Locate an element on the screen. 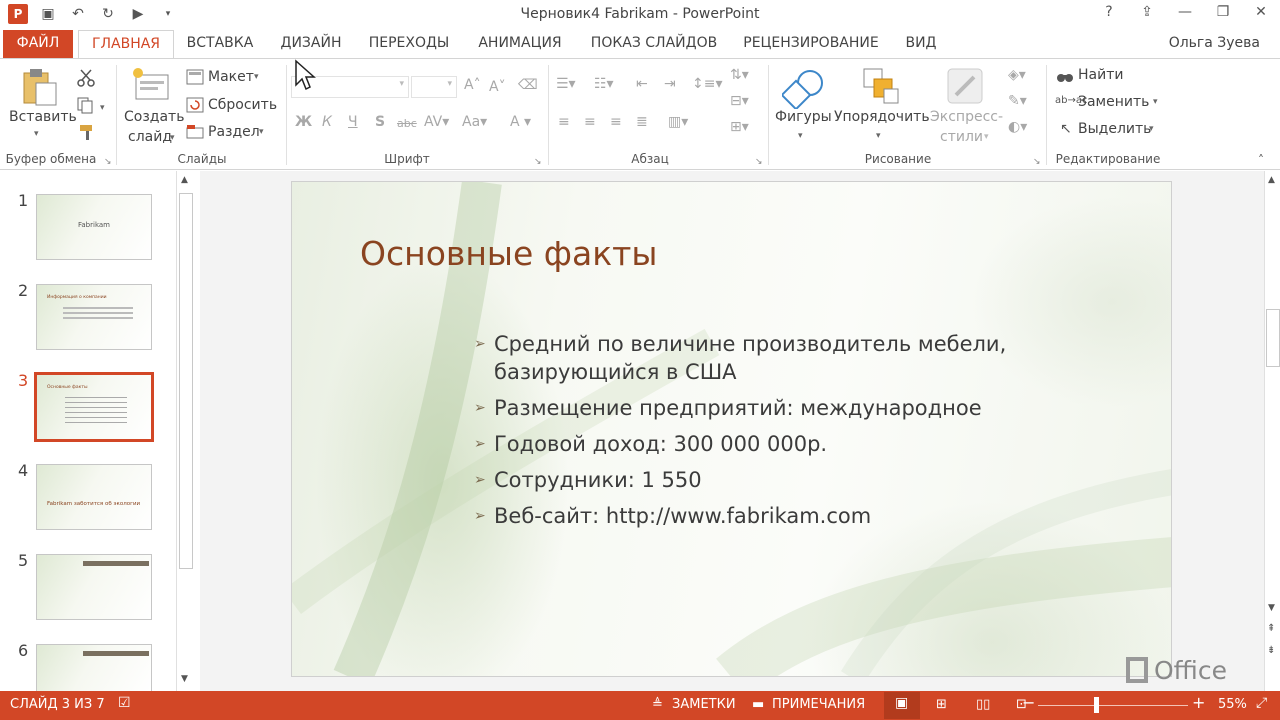 Image resolution: width=1280 pixels, height=720 pixels. grow-font-icon: A˄ is located at coordinates (472, 85).